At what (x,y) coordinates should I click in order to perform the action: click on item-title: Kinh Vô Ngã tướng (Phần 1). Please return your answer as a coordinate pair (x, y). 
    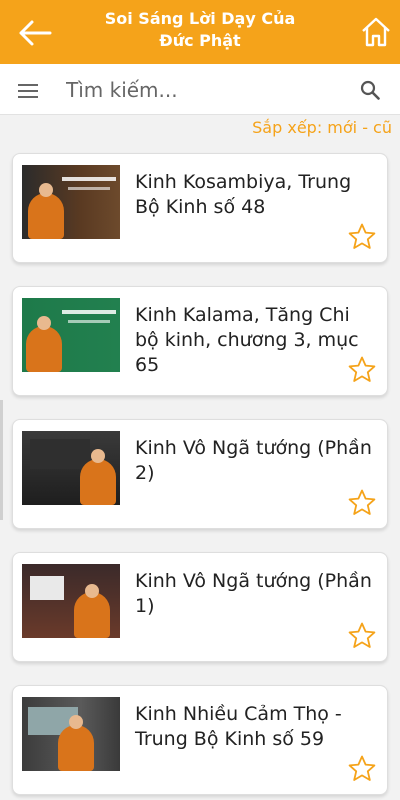
    Looking at the image, I should click on (253, 593).